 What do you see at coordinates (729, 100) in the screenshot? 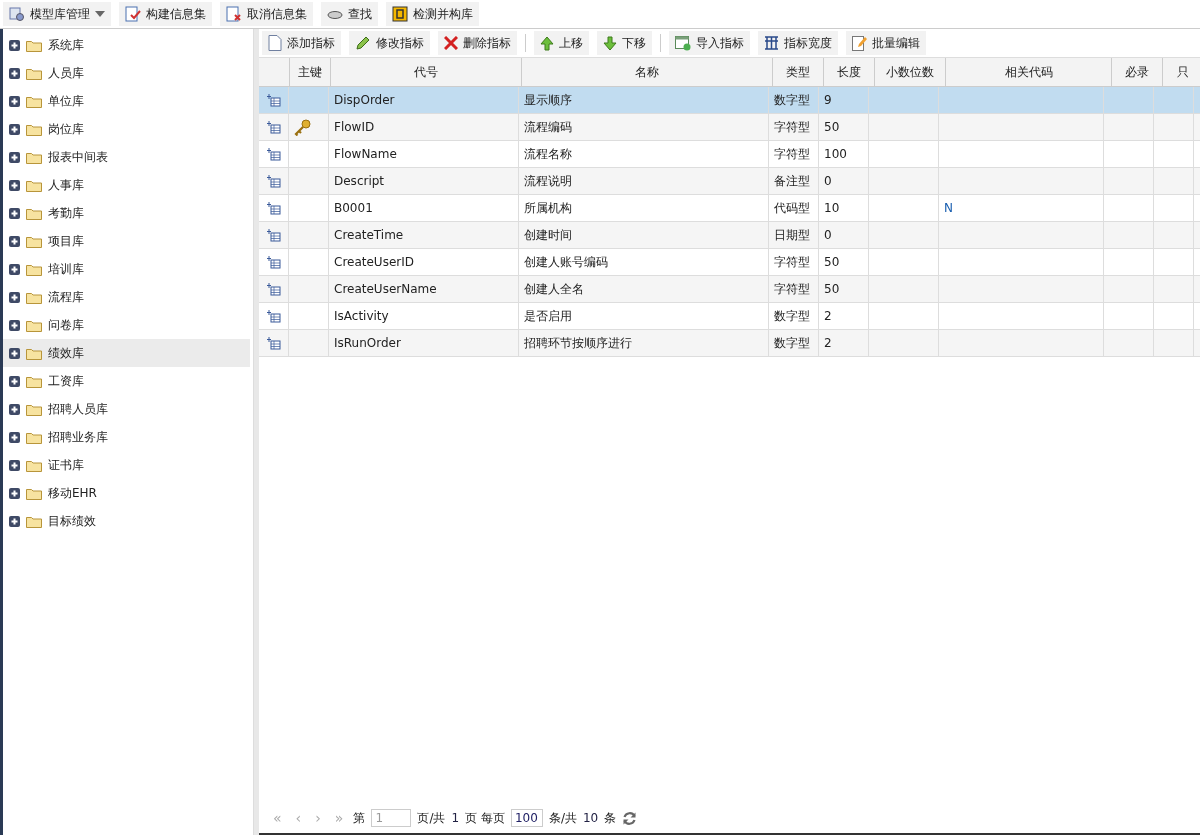
I see `table-row: DispOrder 显示顺序 数字型 9` at bounding box center [729, 100].